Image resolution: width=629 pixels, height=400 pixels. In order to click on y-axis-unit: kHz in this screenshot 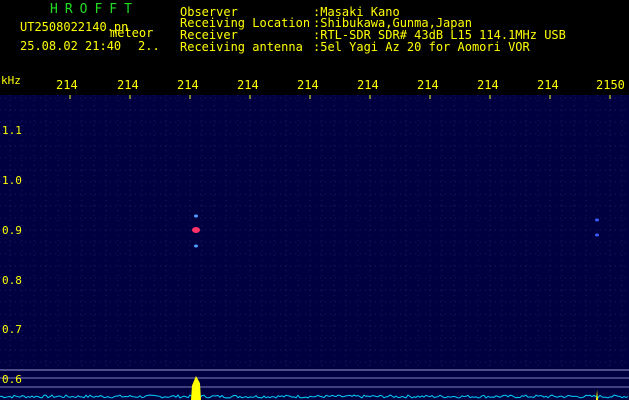, I will do `click(11, 80)`.